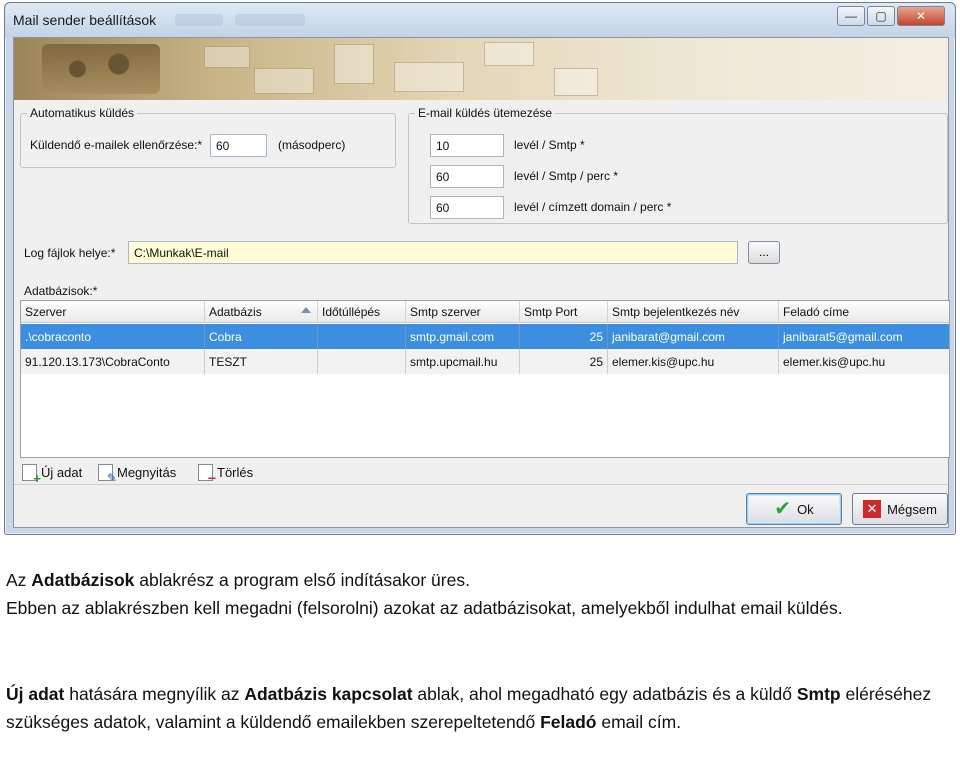 This screenshot has width=960, height=758. I want to click on cell-sender: janibarat5@gmail.com, so click(843, 337).